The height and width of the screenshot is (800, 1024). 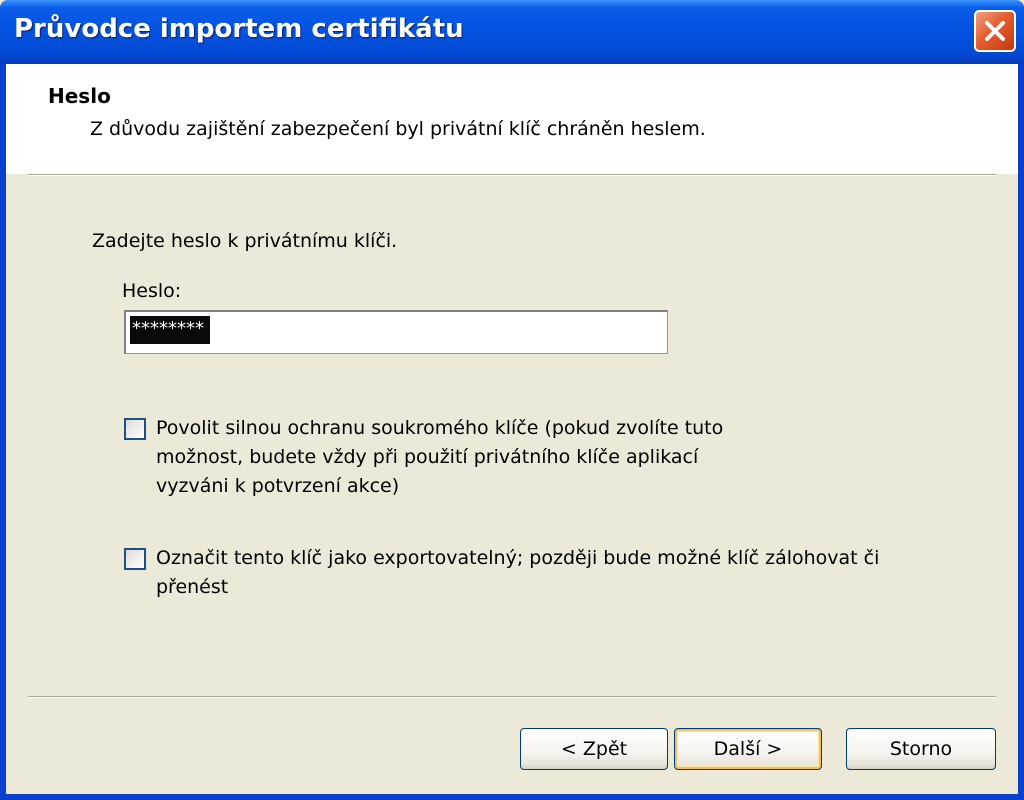 I want to click on cancel-button: Storno, so click(x=921, y=749).